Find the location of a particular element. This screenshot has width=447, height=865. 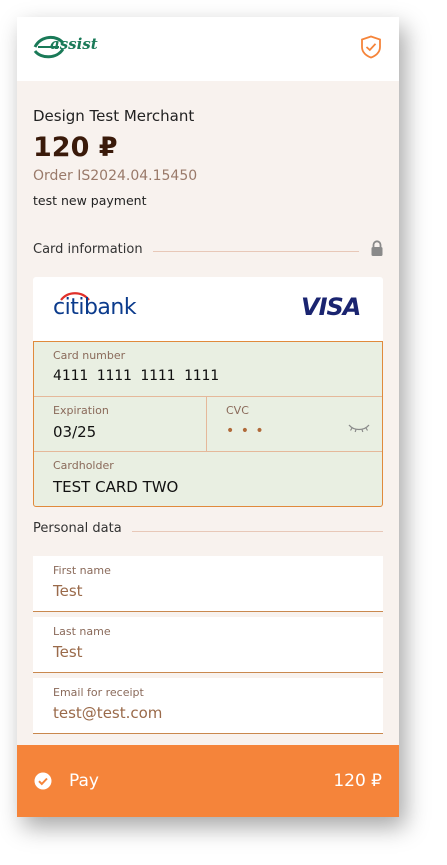

card-middle-row: Expiration 03/25 CVC • • • is located at coordinates (208, 424).